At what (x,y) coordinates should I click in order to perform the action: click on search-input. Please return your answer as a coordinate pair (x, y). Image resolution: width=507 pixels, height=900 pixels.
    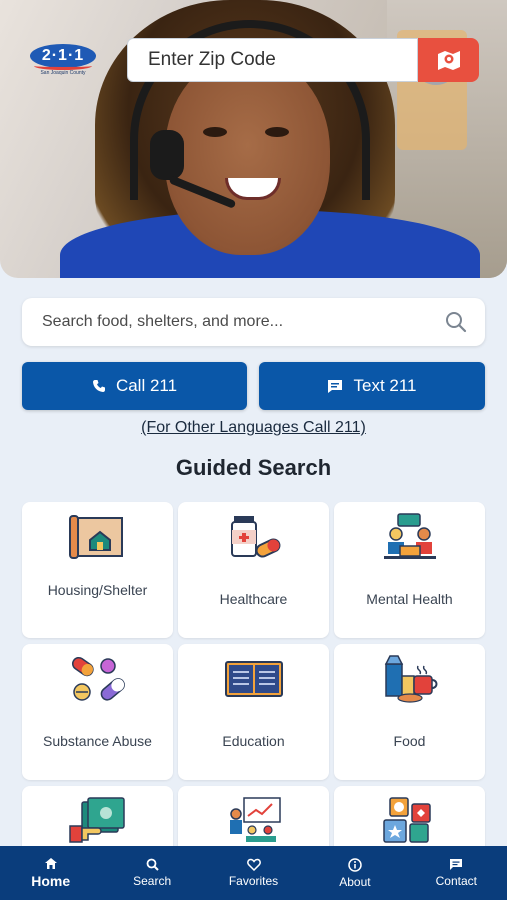
    Looking at the image, I should click on (253, 322).